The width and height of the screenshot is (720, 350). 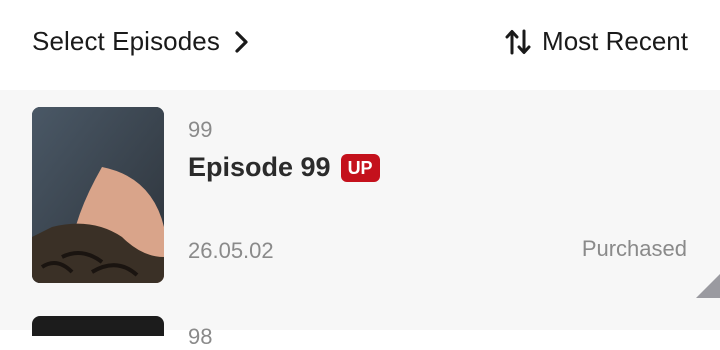 I want to click on episode-row: 98, so click(x=360, y=332).